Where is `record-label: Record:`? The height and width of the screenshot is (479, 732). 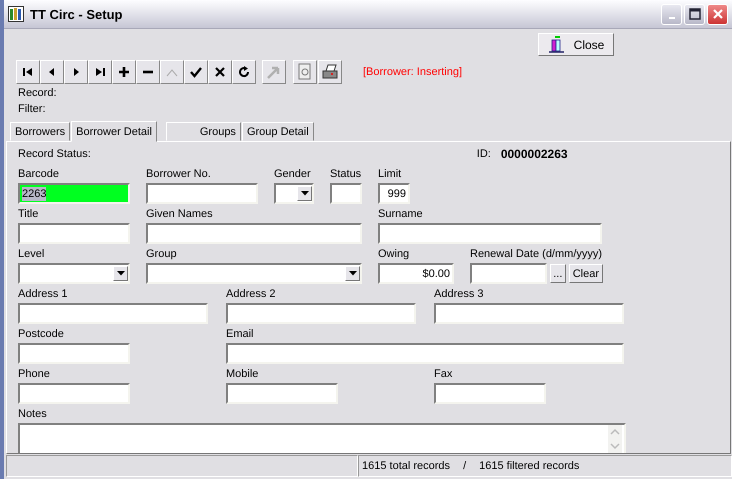
record-label: Record: is located at coordinates (37, 93).